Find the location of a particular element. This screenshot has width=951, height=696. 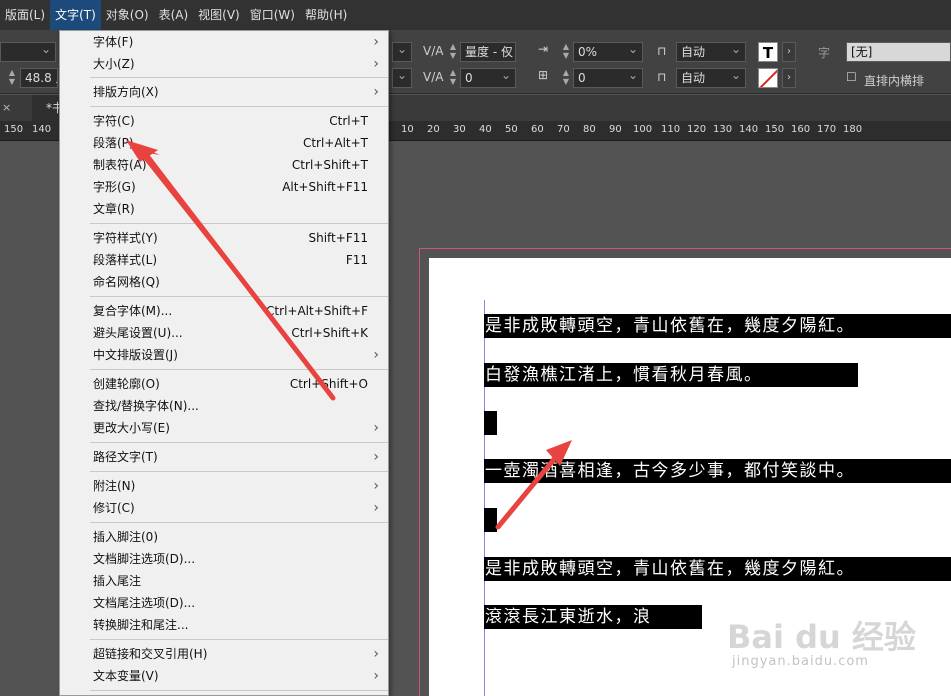

ruler-label: 40 is located at coordinates (485, 129).